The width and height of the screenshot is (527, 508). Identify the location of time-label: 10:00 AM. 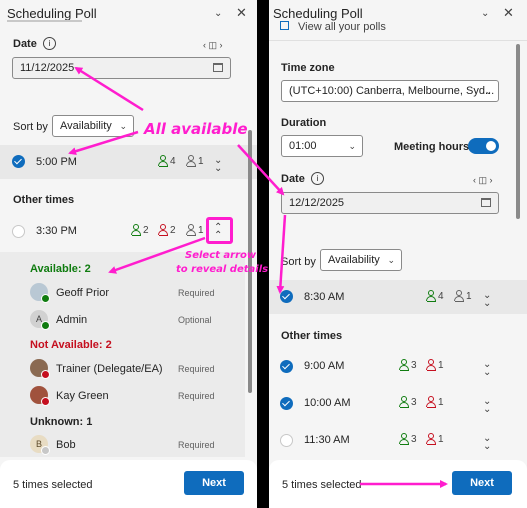
(327, 403).